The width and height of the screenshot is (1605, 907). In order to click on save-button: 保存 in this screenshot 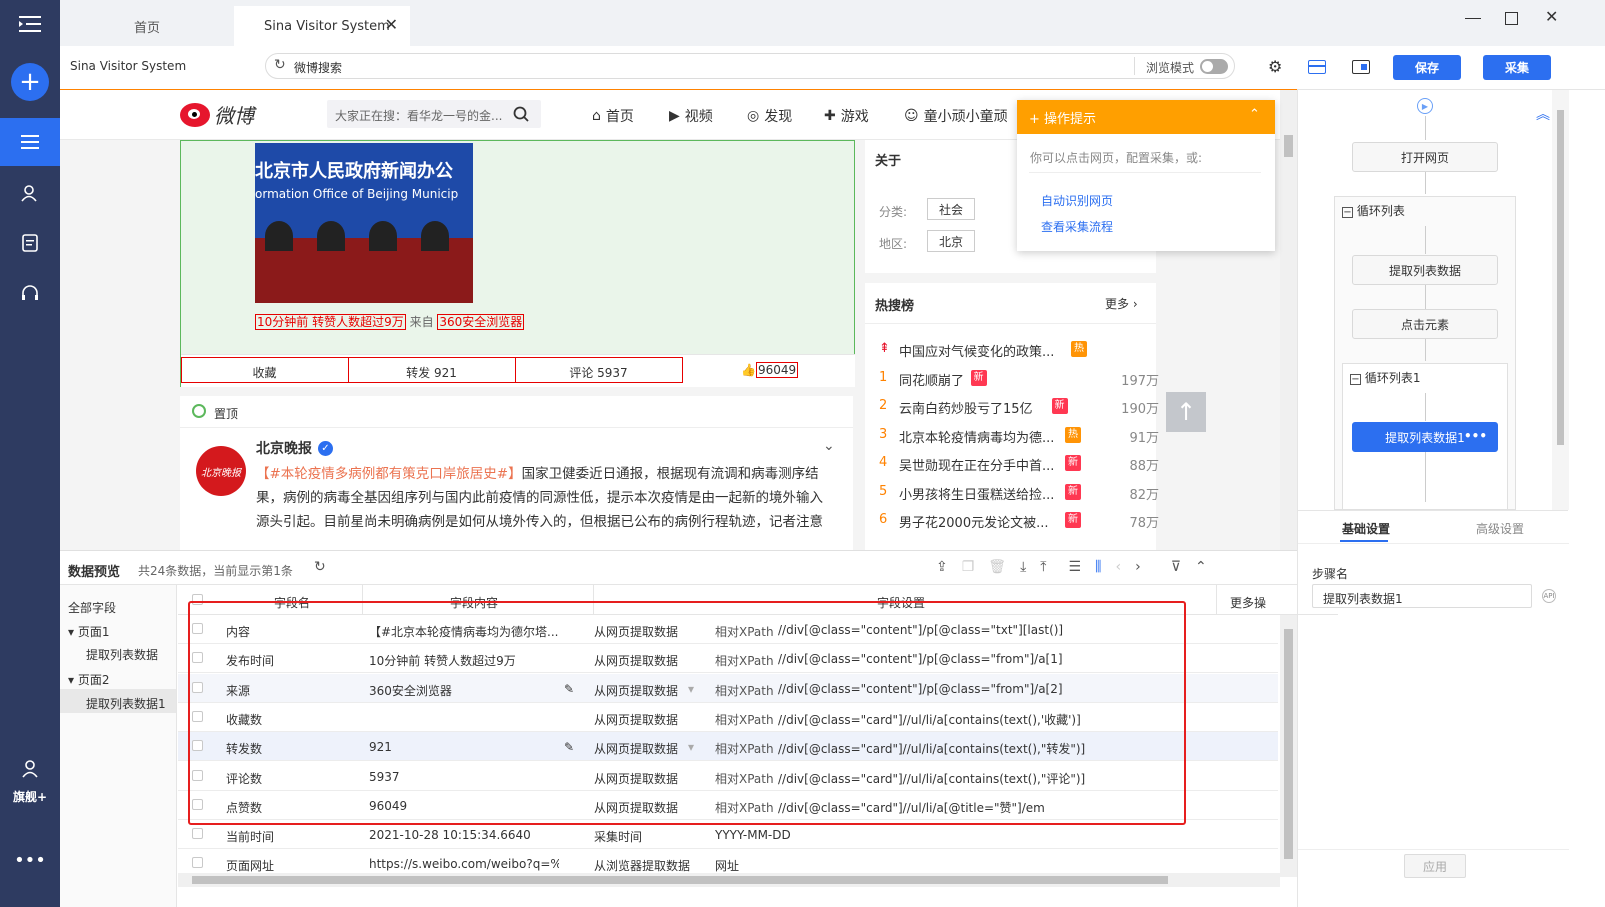, I will do `click(1427, 67)`.